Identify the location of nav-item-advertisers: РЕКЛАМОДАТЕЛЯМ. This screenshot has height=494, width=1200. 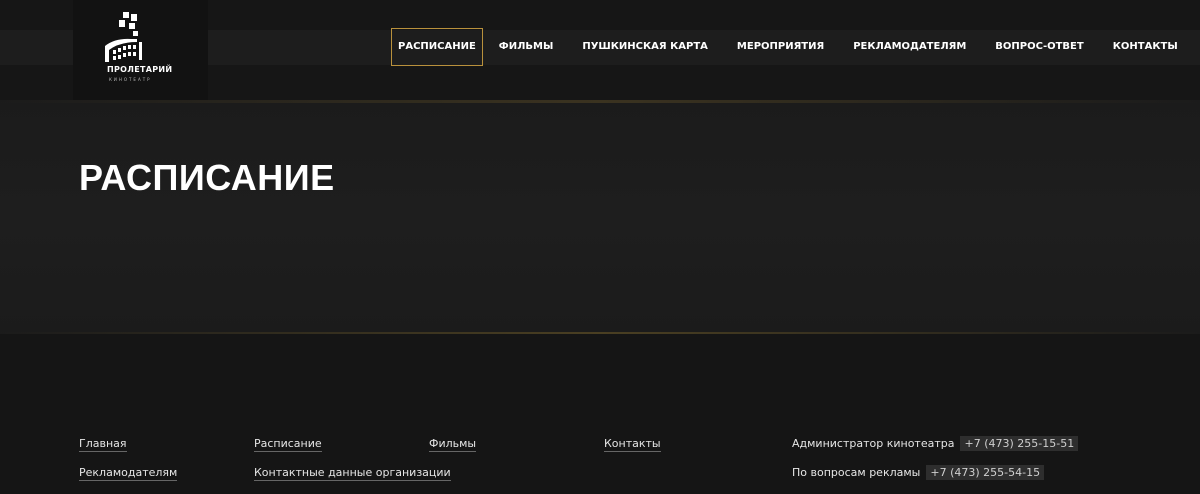
(909, 47).